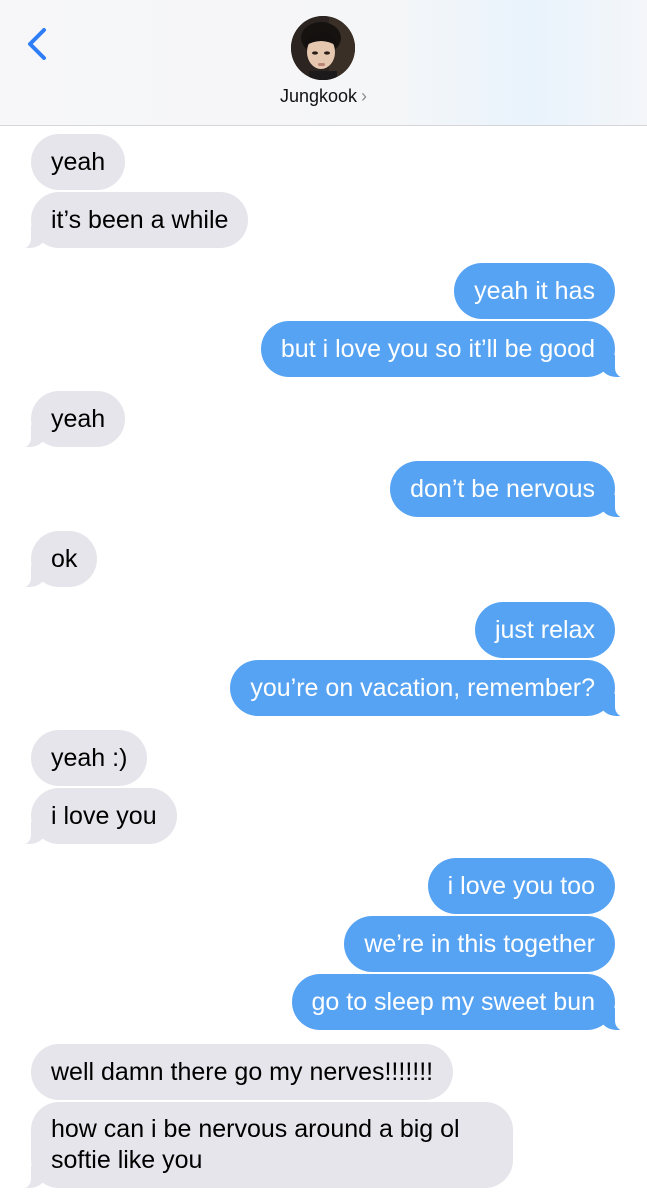 This screenshot has height=1200, width=647. I want to click on message-bubble-outgoing: but i love you so it’ll be good, so click(444, 349).